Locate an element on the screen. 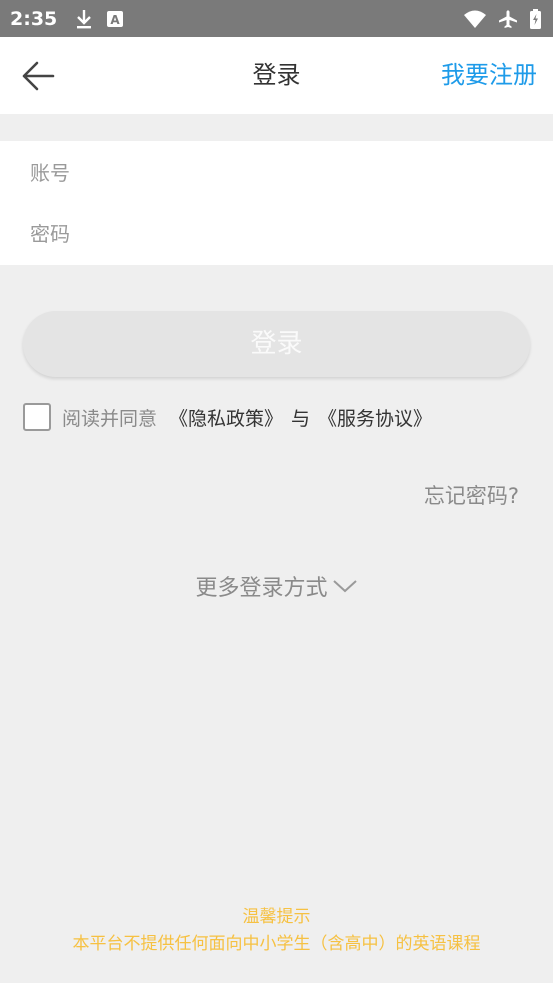 Image resolution: width=553 pixels, height=983 pixels. download-icon is located at coordinates (84, 18).